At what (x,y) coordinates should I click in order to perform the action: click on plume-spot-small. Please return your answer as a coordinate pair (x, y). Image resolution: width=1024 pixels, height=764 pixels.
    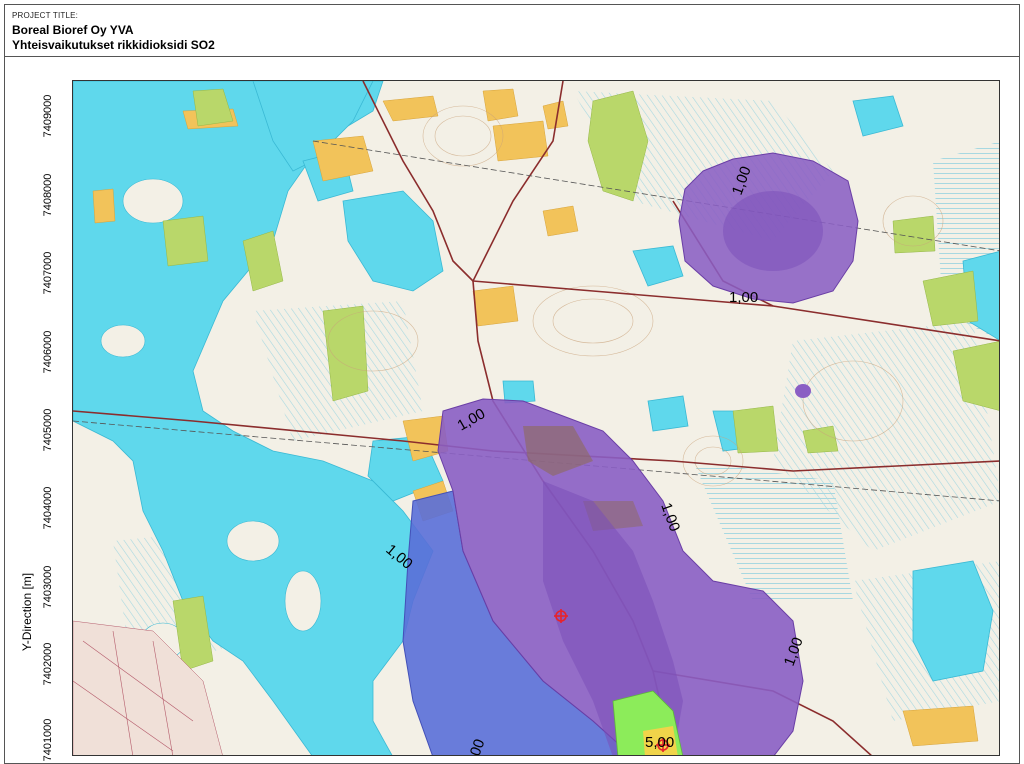
    Looking at the image, I should click on (803, 391).